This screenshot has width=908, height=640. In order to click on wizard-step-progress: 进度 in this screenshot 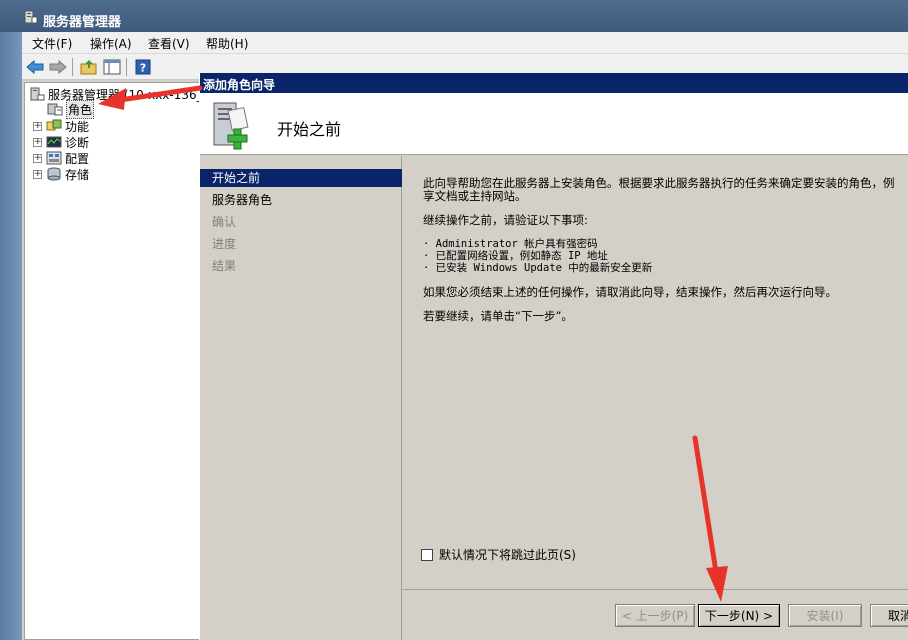, I will do `click(224, 244)`.